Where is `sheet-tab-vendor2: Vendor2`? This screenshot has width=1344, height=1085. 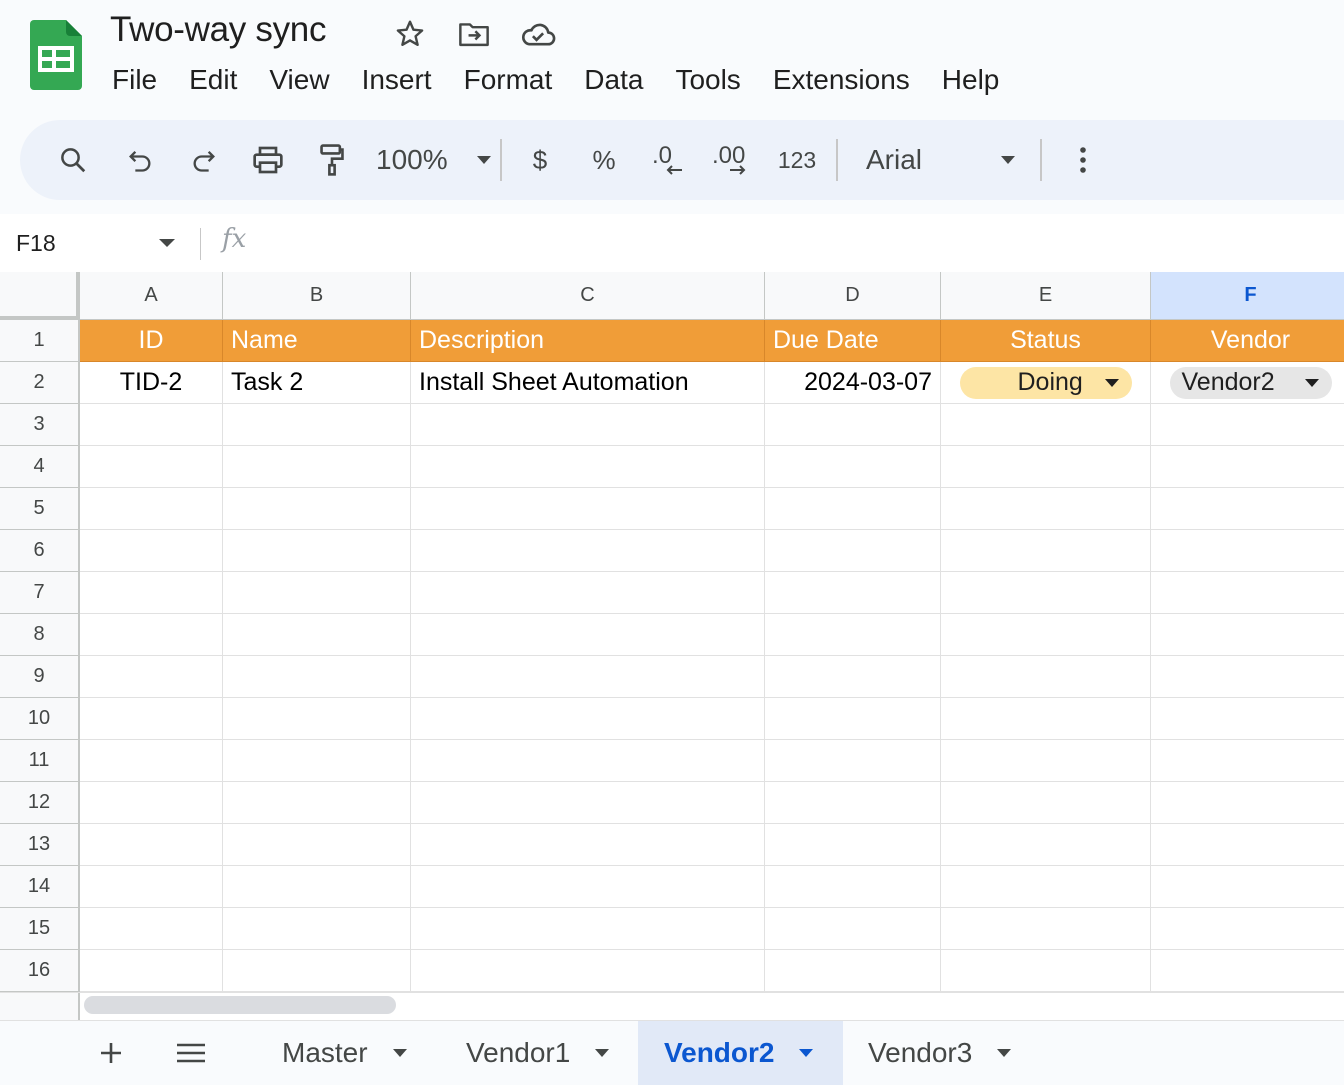 sheet-tab-vendor2: Vendor2 is located at coordinates (740, 1053).